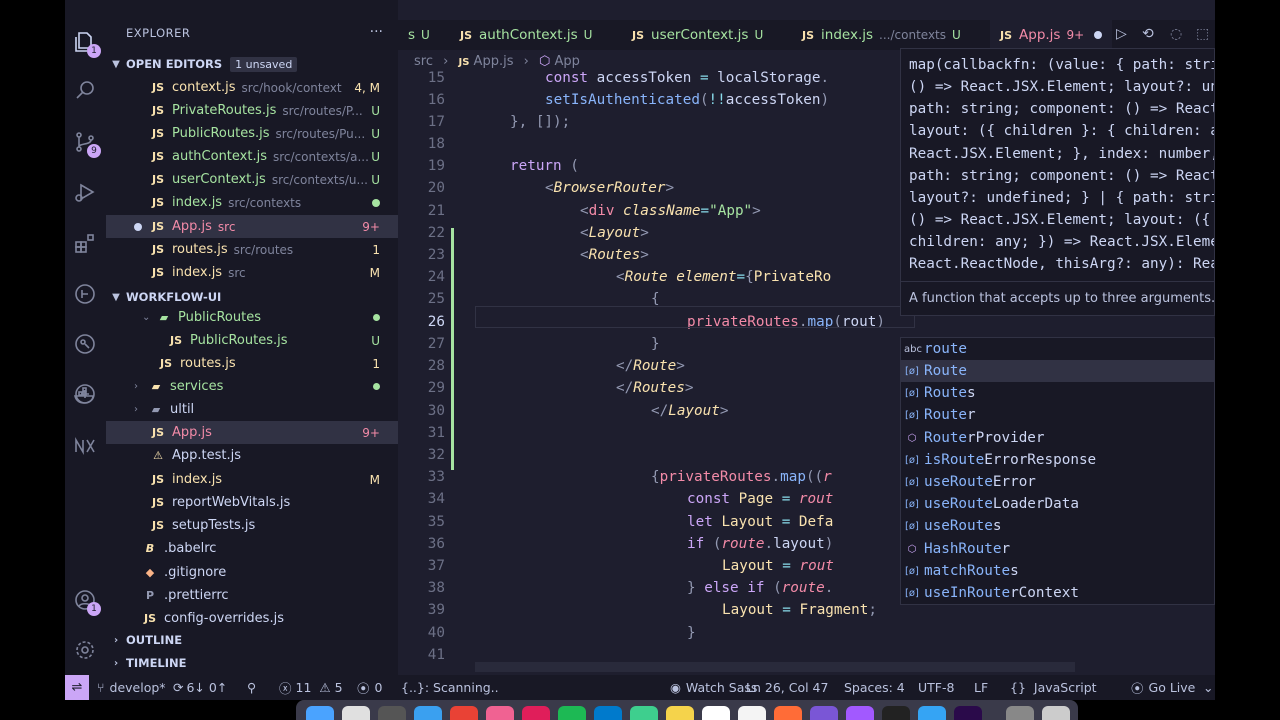 This screenshot has width=1280, height=720. Describe the element at coordinates (1148, 34) in the screenshot. I see `history-icon: ⟲` at that location.